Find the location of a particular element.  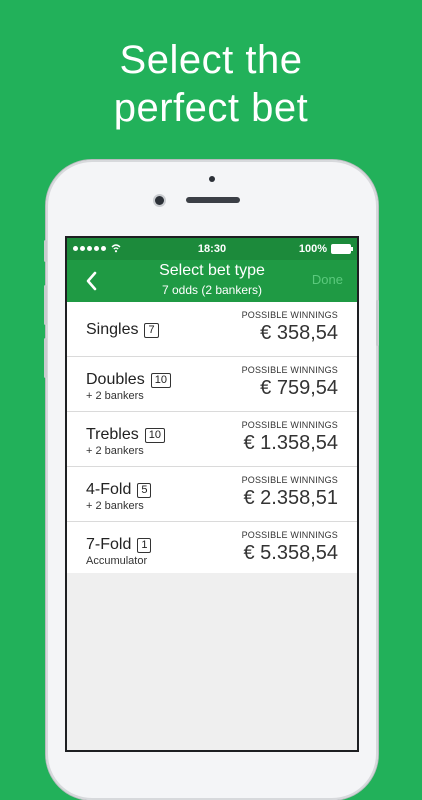

phone-speaker is located at coordinates (213, 200).